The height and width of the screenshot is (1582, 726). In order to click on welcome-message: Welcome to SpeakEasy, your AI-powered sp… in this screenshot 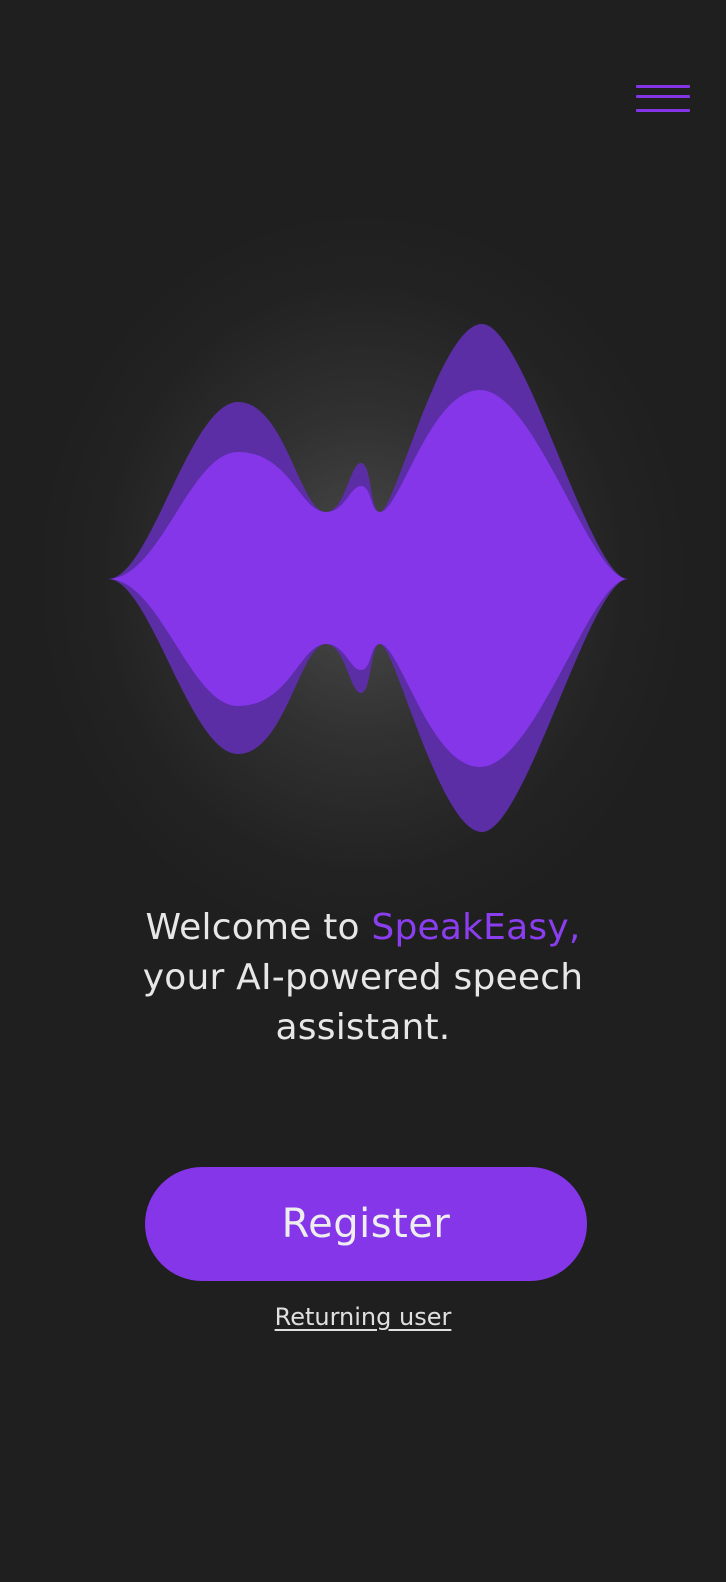, I will do `click(363, 978)`.